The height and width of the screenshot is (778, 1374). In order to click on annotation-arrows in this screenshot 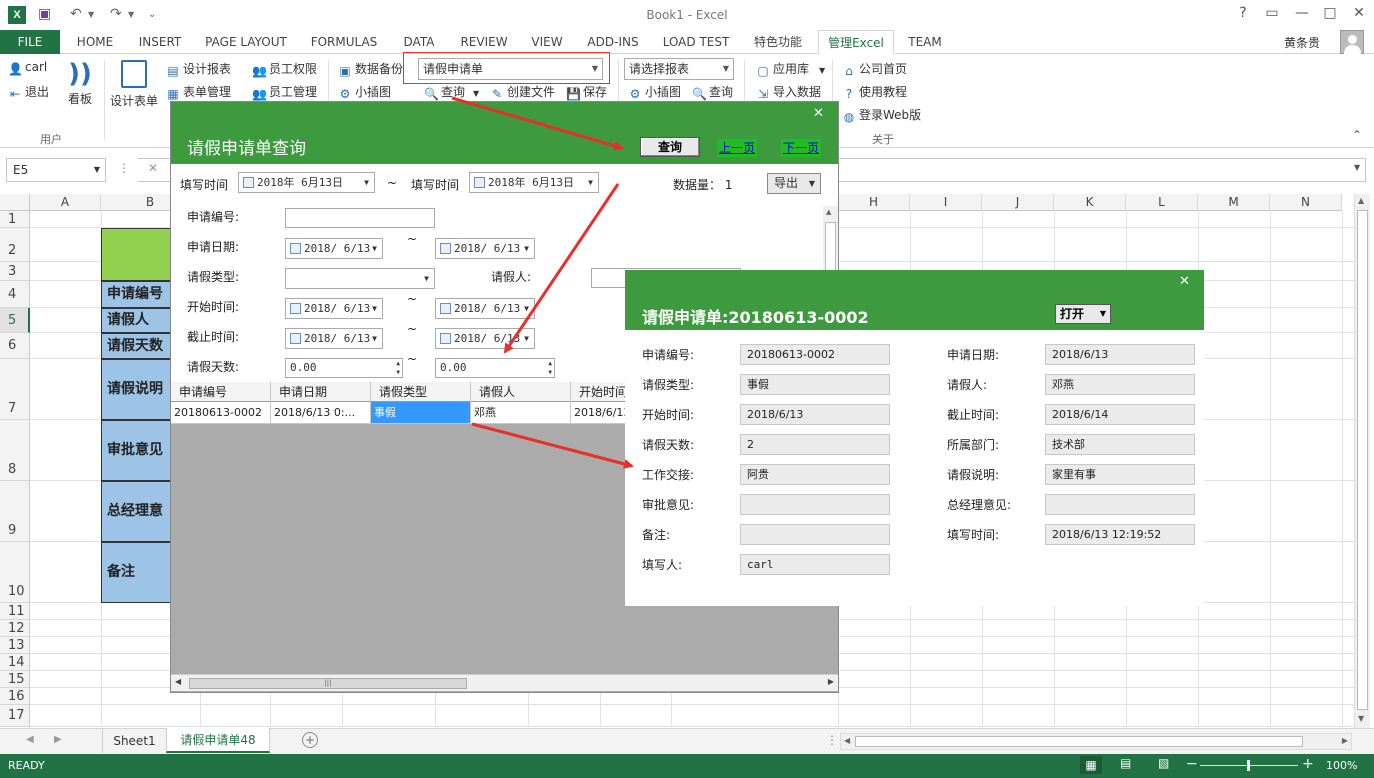, I will do `click(542, 282)`.